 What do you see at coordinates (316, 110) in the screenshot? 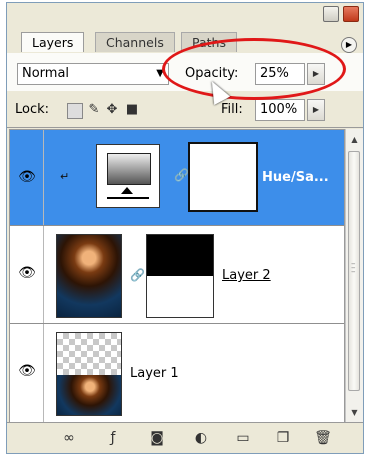
I see `fill-slider-button: ▶` at bounding box center [316, 110].